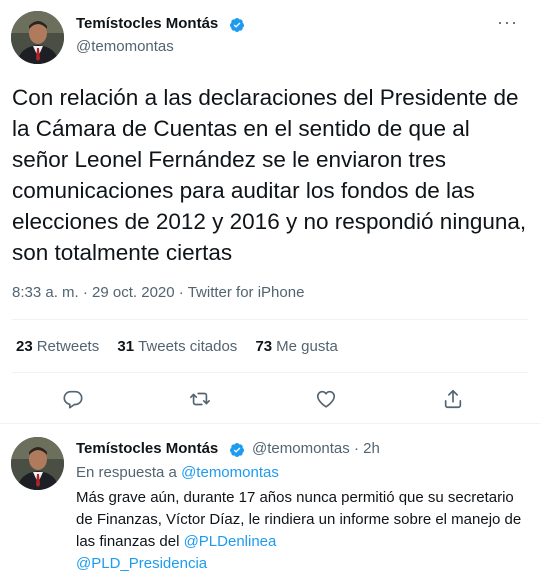 The height and width of the screenshot is (575, 540). What do you see at coordinates (230, 472) in the screenshot?
I see `replying-to-link: @temomontas` at bounding box center [230, 472].